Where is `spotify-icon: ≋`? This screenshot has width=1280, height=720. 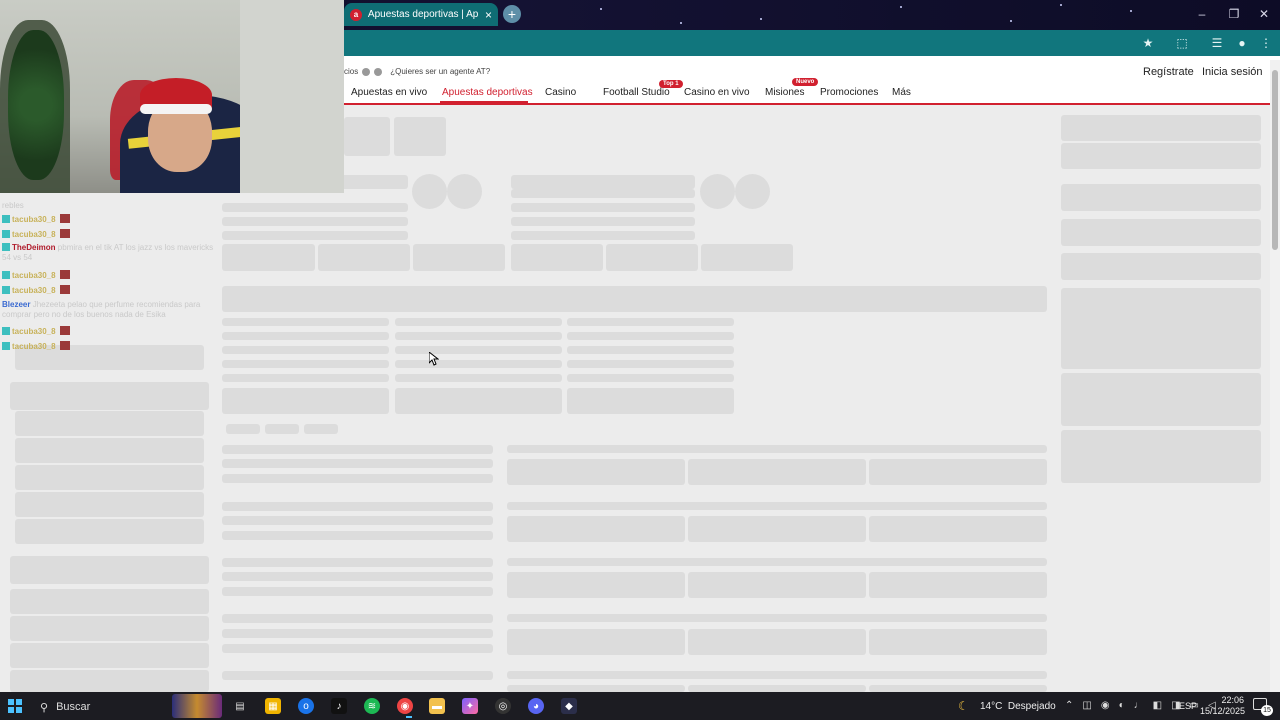 spotify-icon: ≋ is located at coordinates (372, 706).